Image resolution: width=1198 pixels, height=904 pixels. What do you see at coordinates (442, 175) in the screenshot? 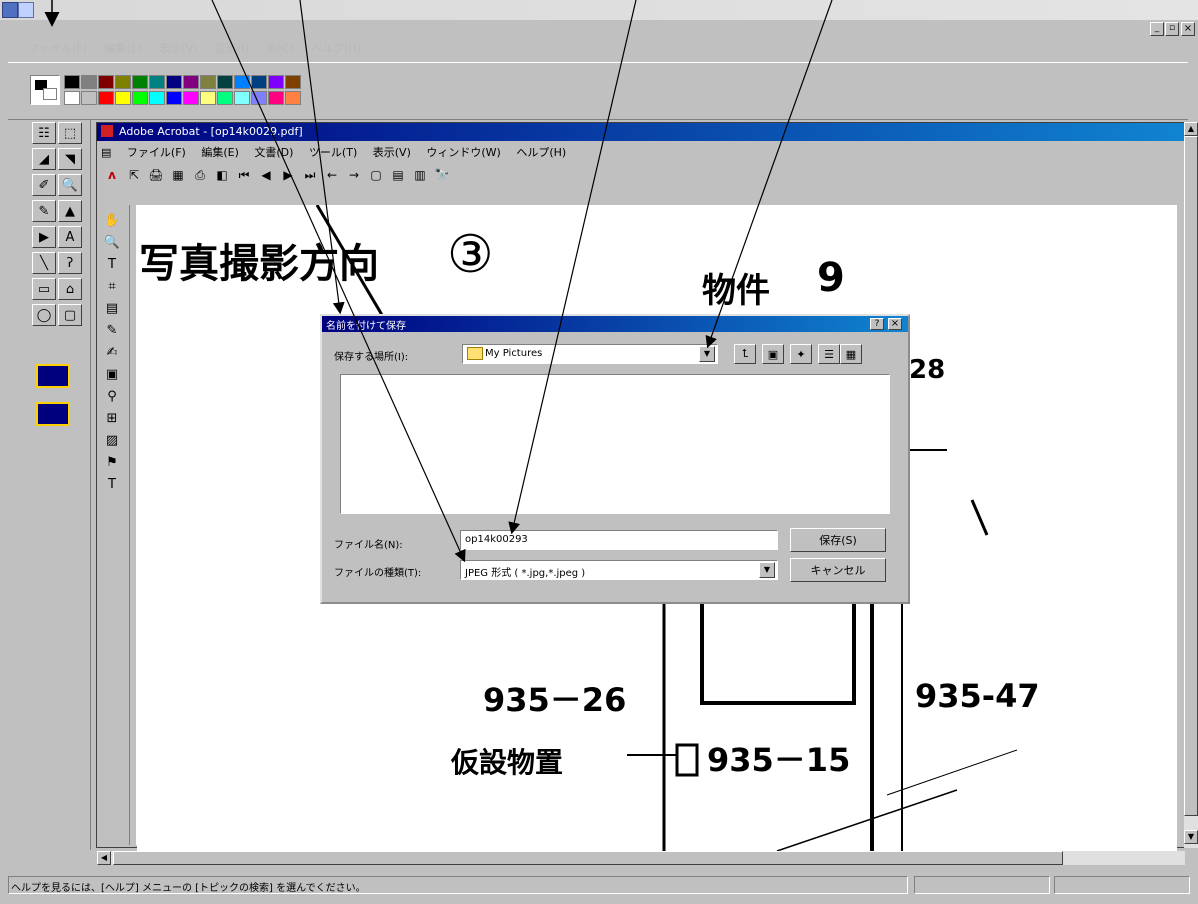
I see `acrobat-toolbar-icon: 🔭` at bounding box center [442, 175].